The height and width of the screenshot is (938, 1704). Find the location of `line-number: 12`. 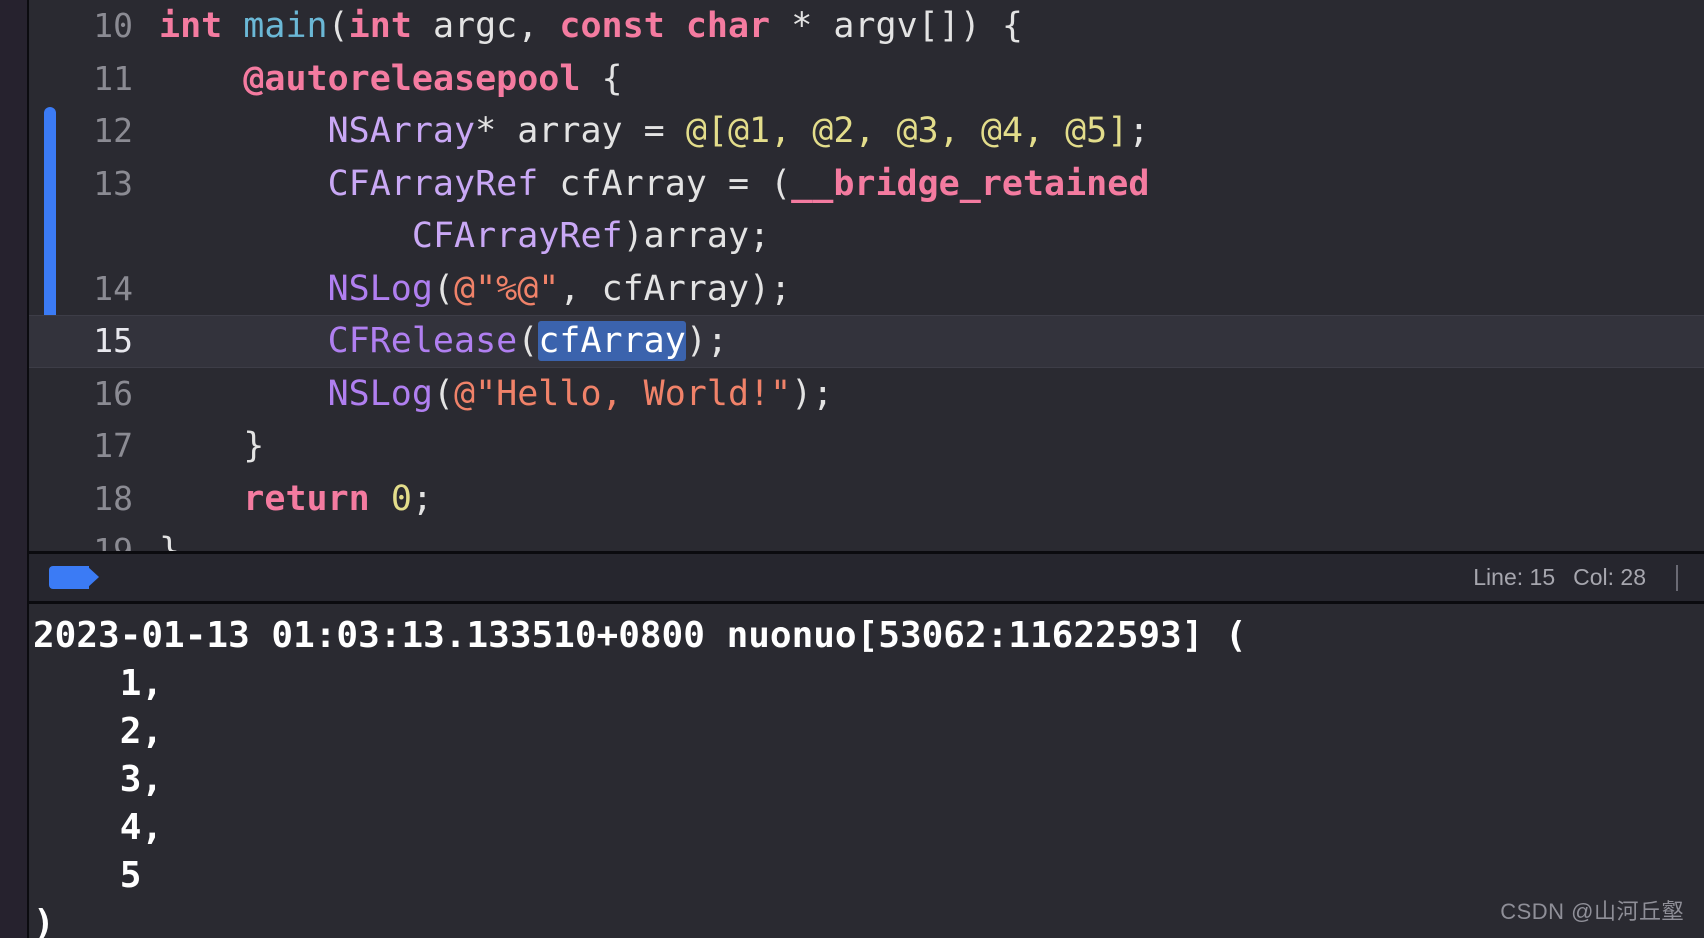

line-number: 12 is located at coordinates (113, 130).